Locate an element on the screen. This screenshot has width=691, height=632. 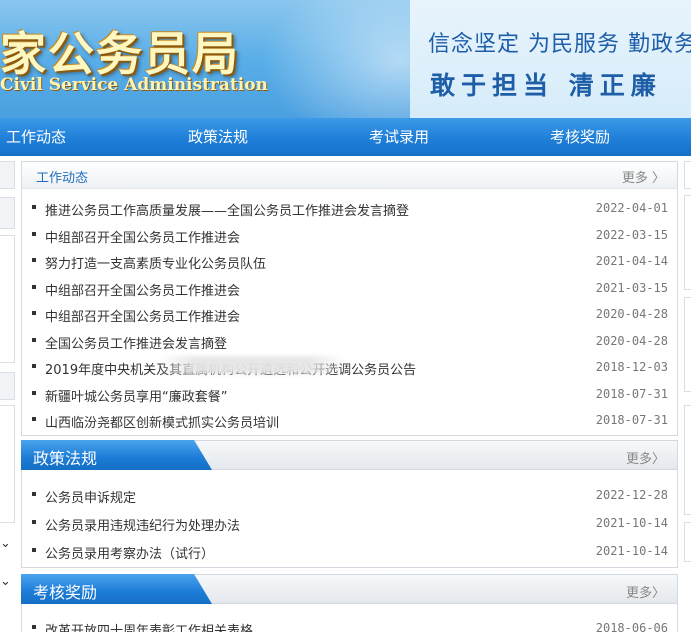
list-item: 公务员录用违规违纪行为处理办法 2021-10-14 is located at coordinates (350, 524).